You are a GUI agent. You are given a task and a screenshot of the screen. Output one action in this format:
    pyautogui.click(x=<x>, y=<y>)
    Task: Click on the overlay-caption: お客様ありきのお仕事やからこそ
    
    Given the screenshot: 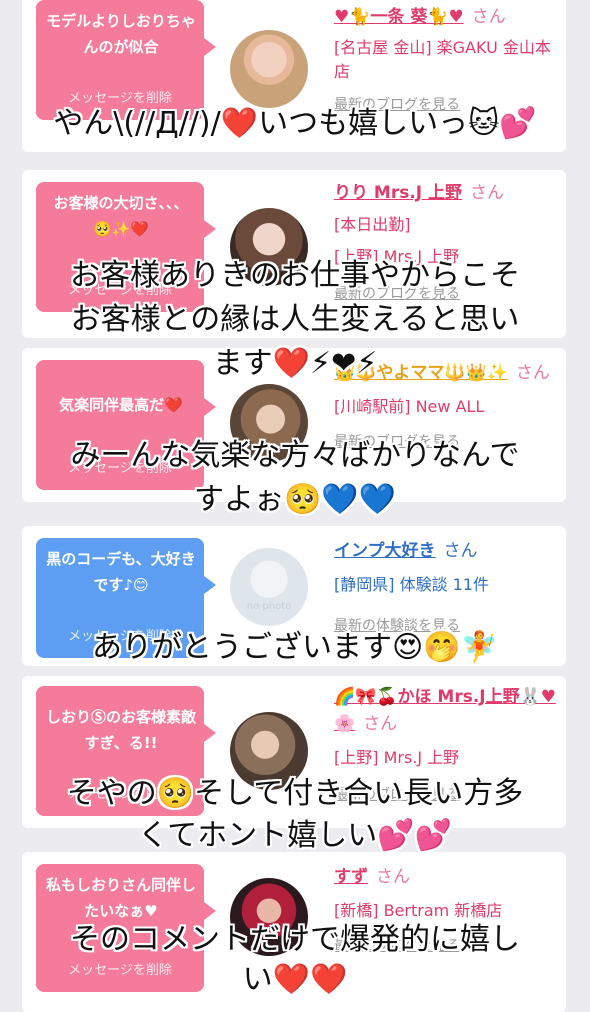 What is the action you would take?
    pyautogui.click(x=295, y=275)
    